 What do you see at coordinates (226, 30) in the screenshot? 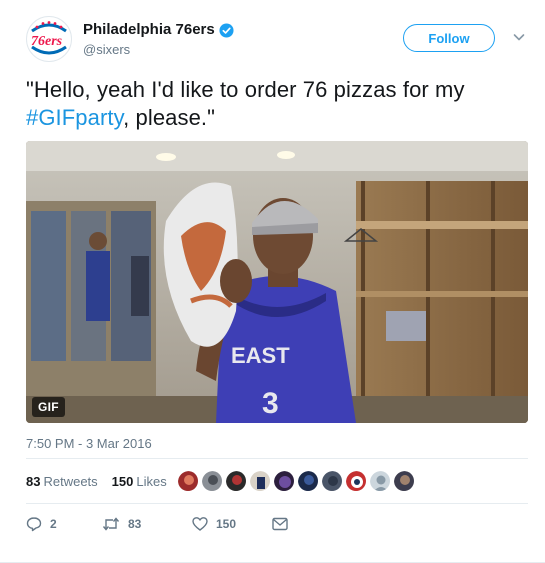
I see `verified-badge-icon` at bounding box center [226, 30].